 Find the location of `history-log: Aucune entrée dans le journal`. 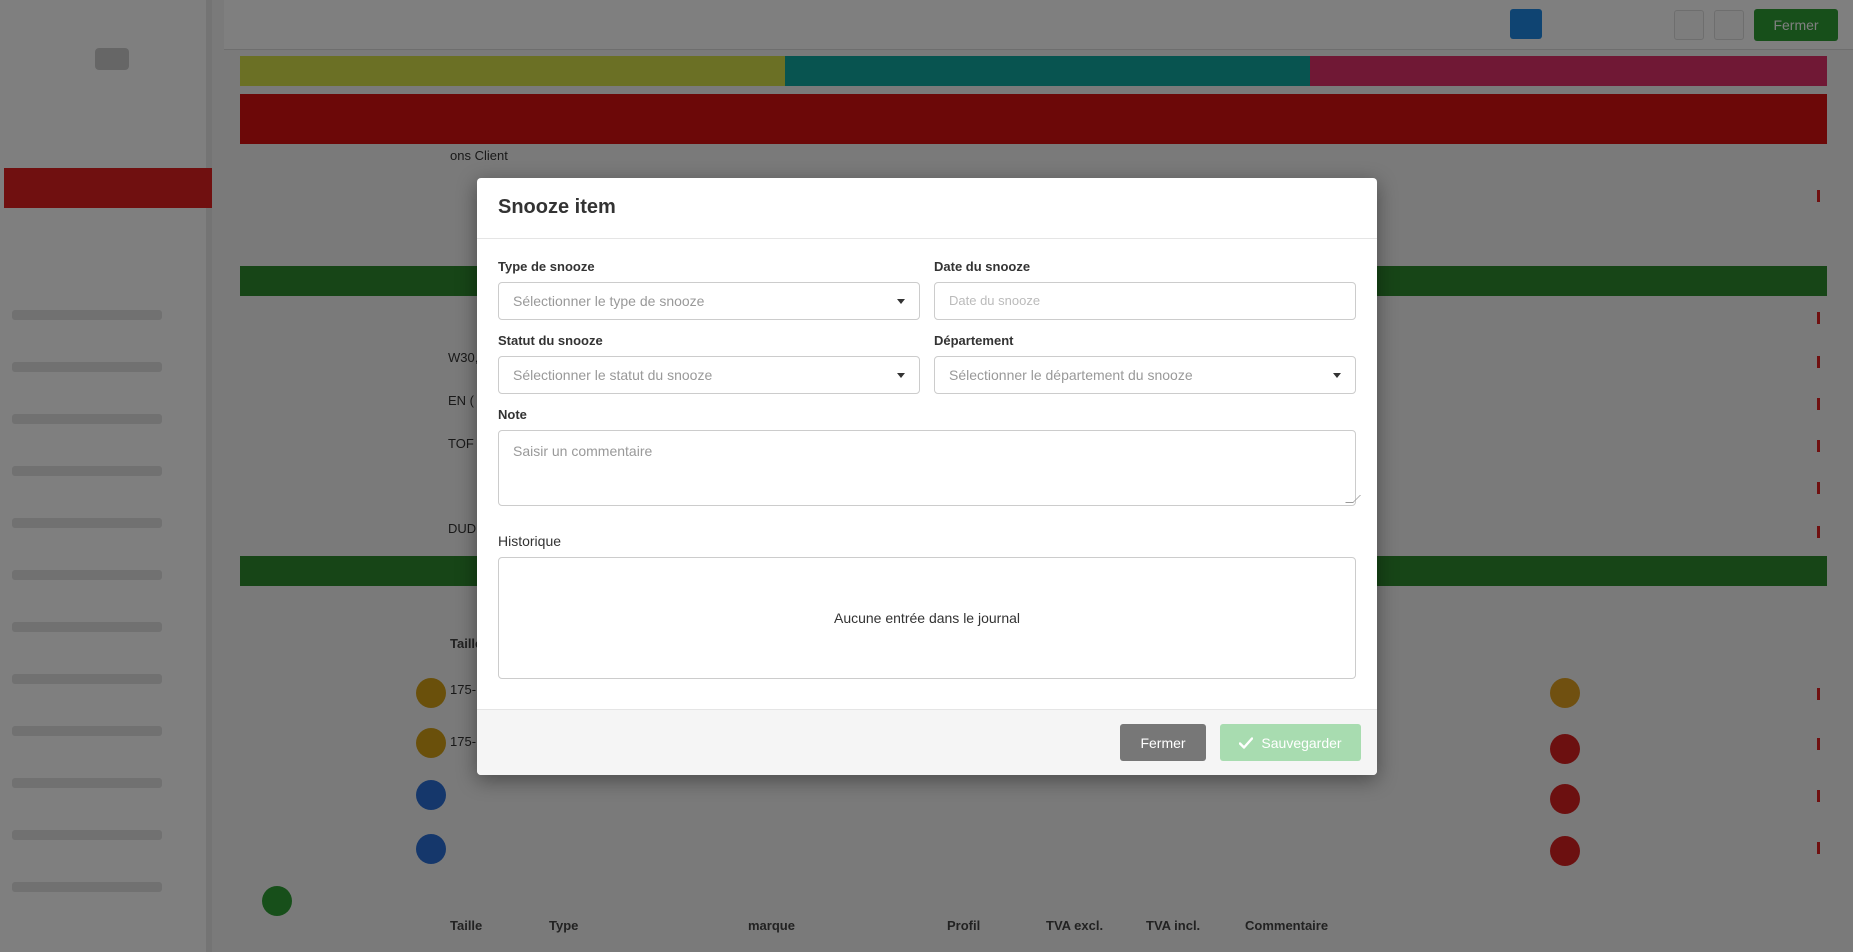

history-log: Aucune entrée dans le journal is located at coordinates (927, 618).